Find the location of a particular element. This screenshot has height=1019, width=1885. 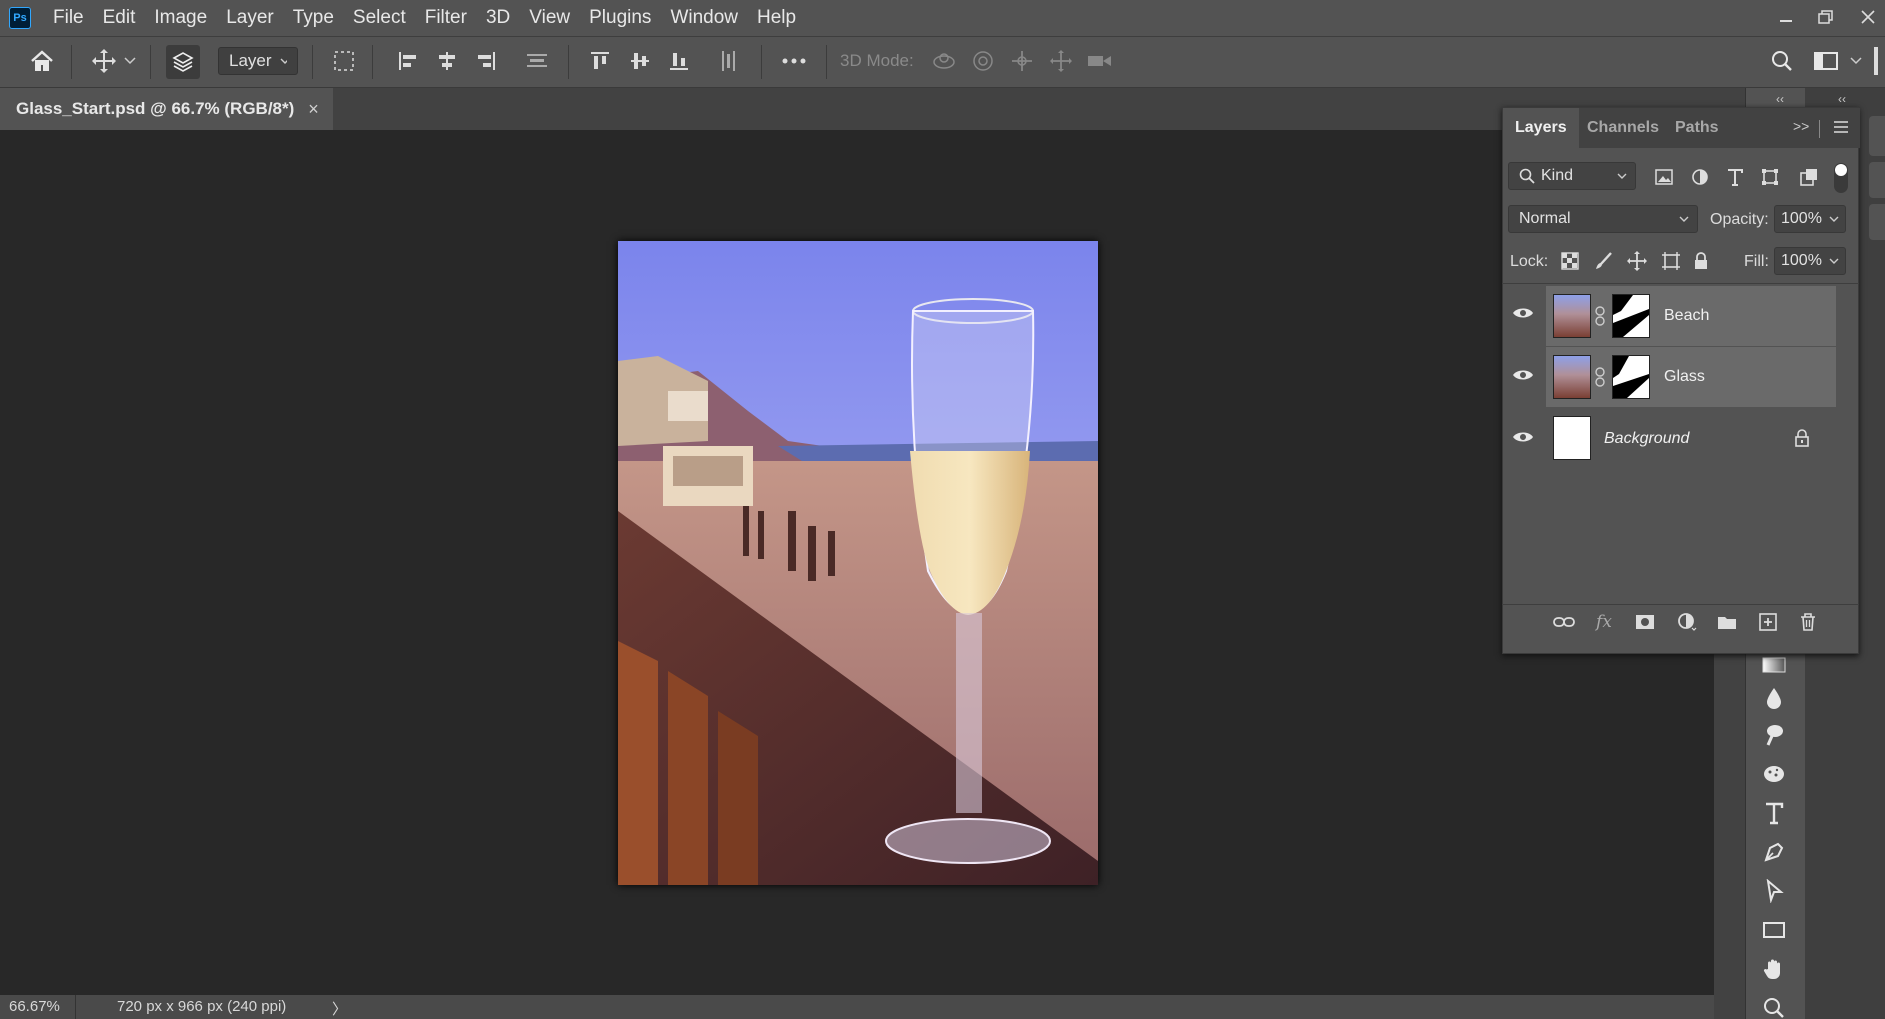

align-right-icon is located at coordinates (486, 61).